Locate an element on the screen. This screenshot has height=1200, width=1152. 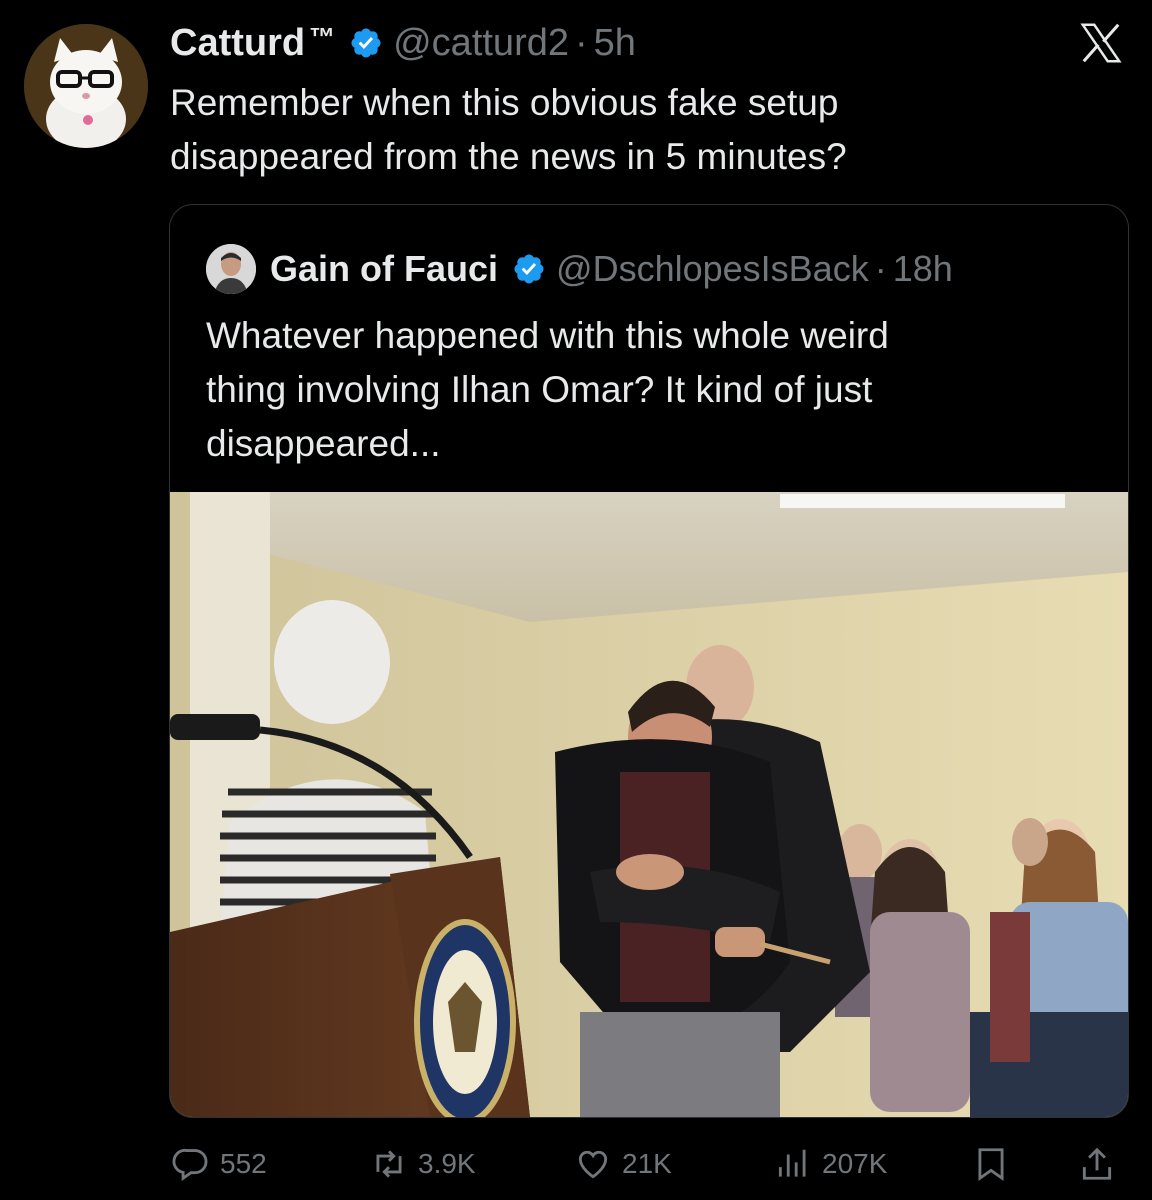
views-count: 207K is located at coordinates (855, 1163).